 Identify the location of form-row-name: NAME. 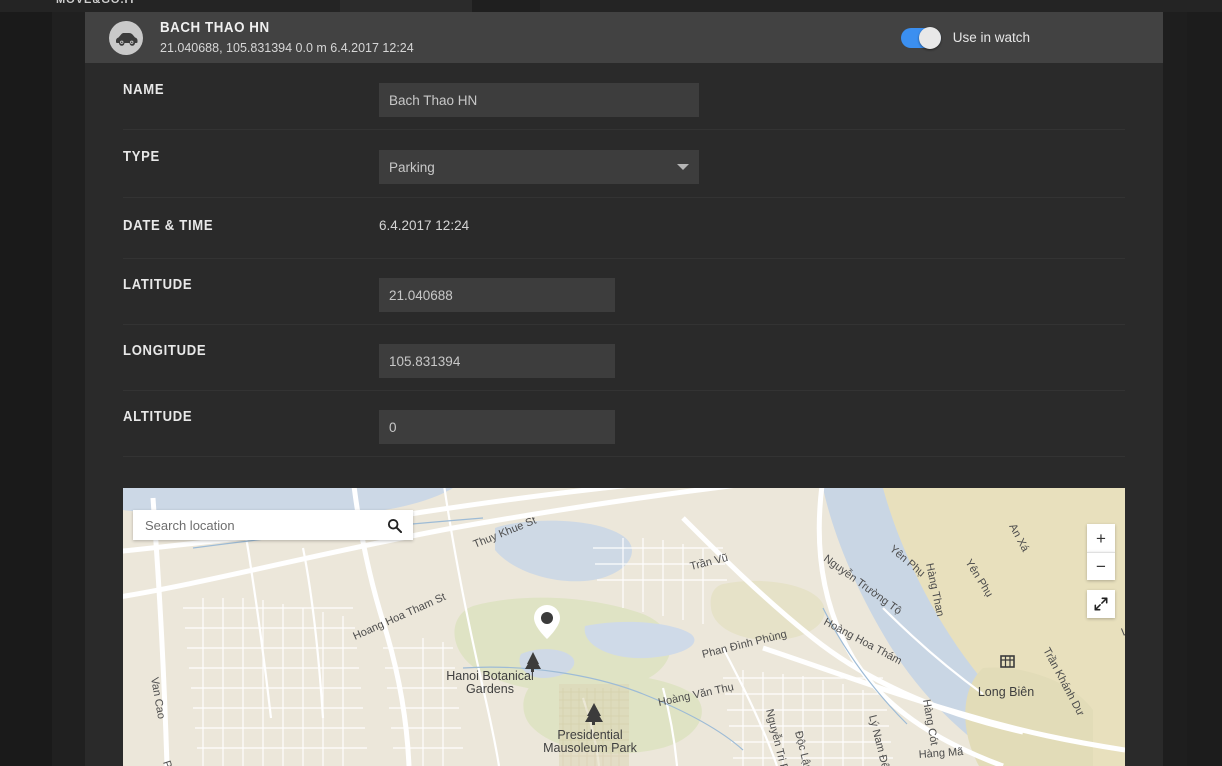
(624, 96).